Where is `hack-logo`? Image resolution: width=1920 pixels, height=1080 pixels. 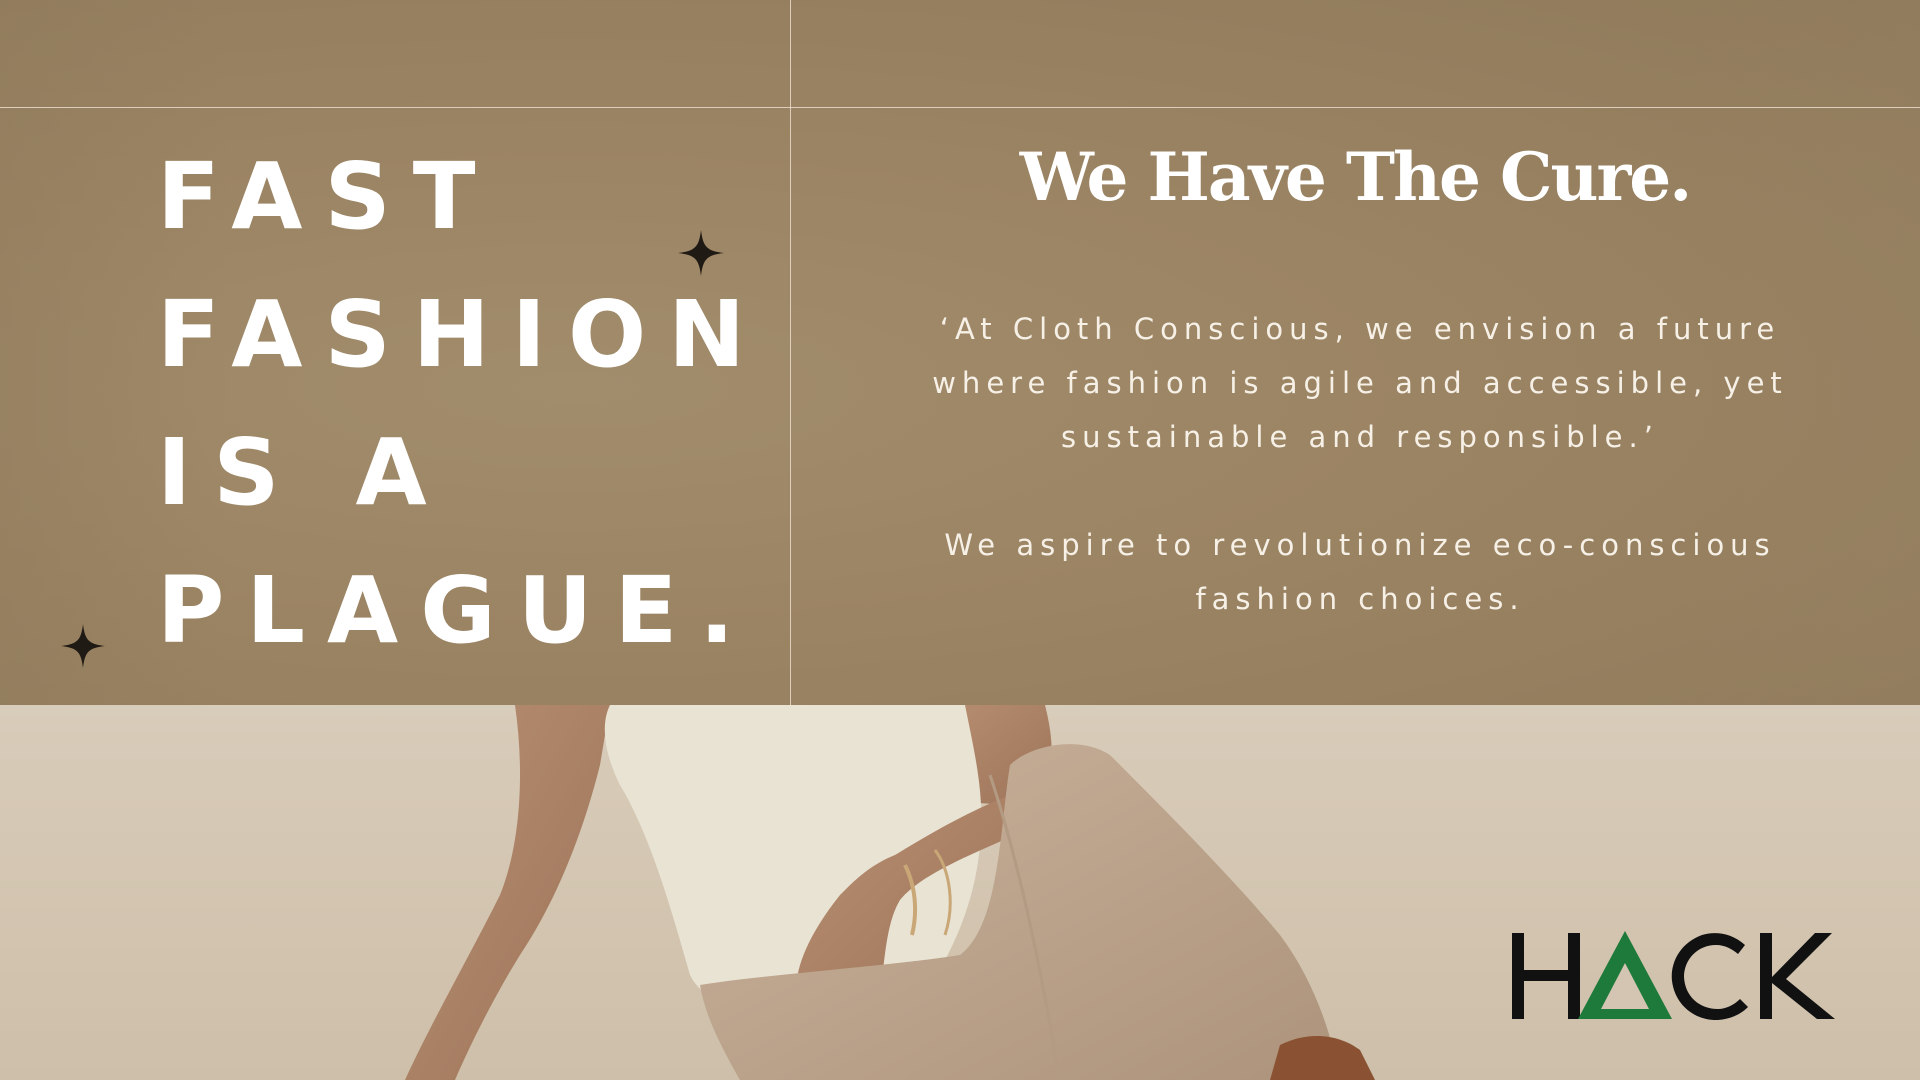 hack-logo is located at coordinates (1675, 977).